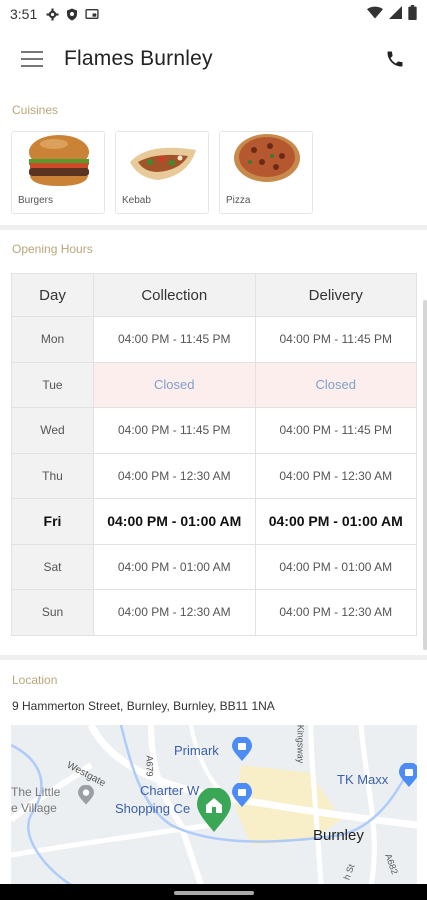 The height and width of the screenshot is (900, 427). I want to click on call-button, so click(395, 59).